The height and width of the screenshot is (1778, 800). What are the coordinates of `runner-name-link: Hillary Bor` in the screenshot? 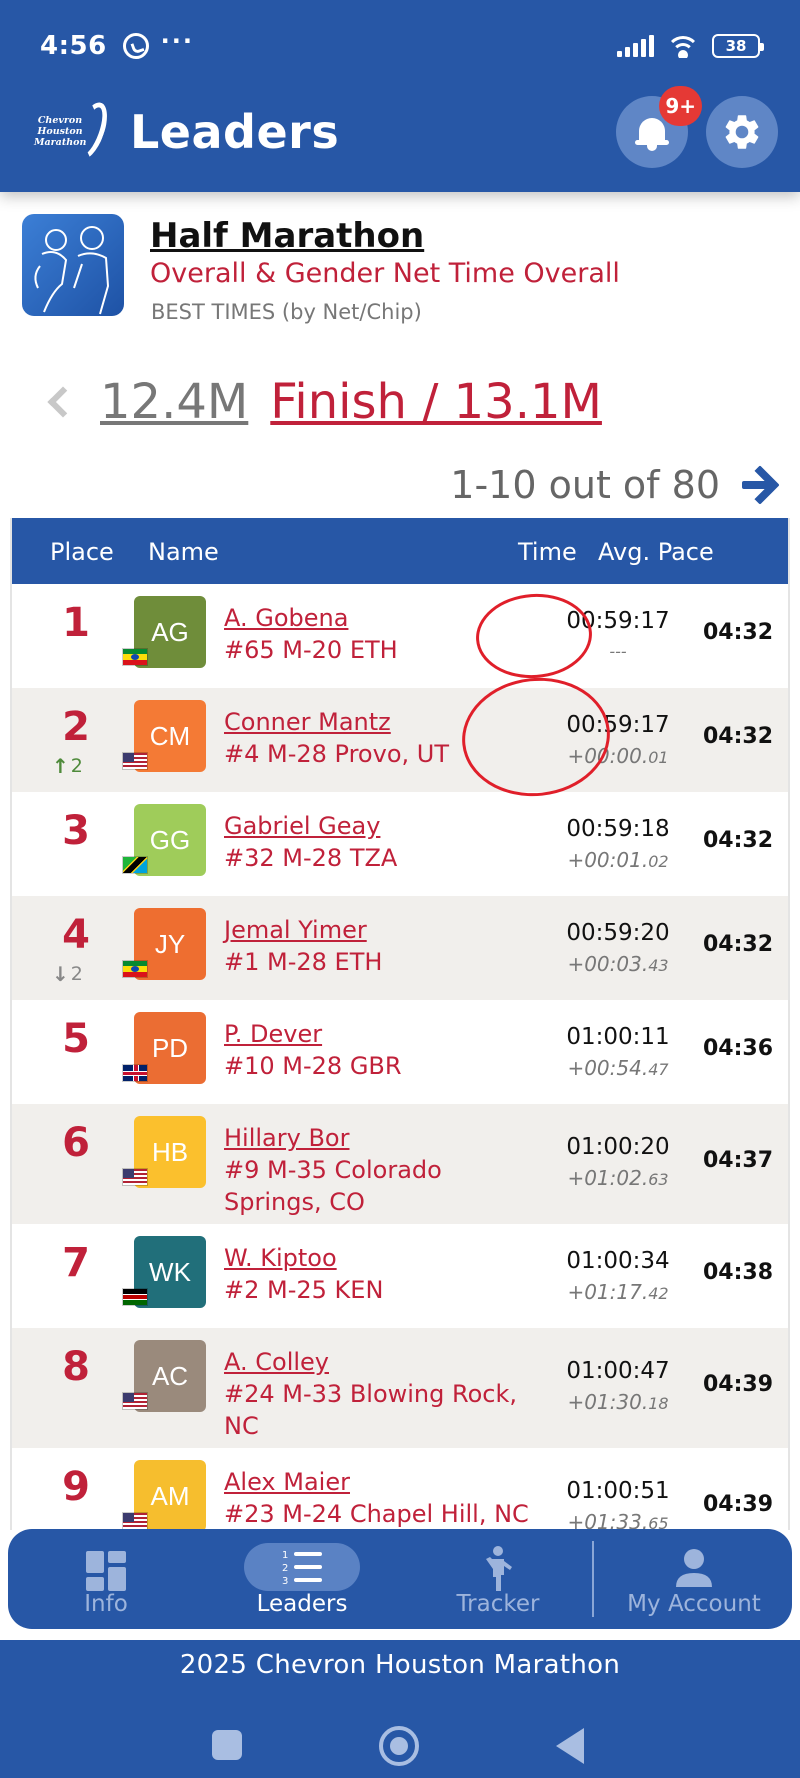 It's located at (379, 1138).